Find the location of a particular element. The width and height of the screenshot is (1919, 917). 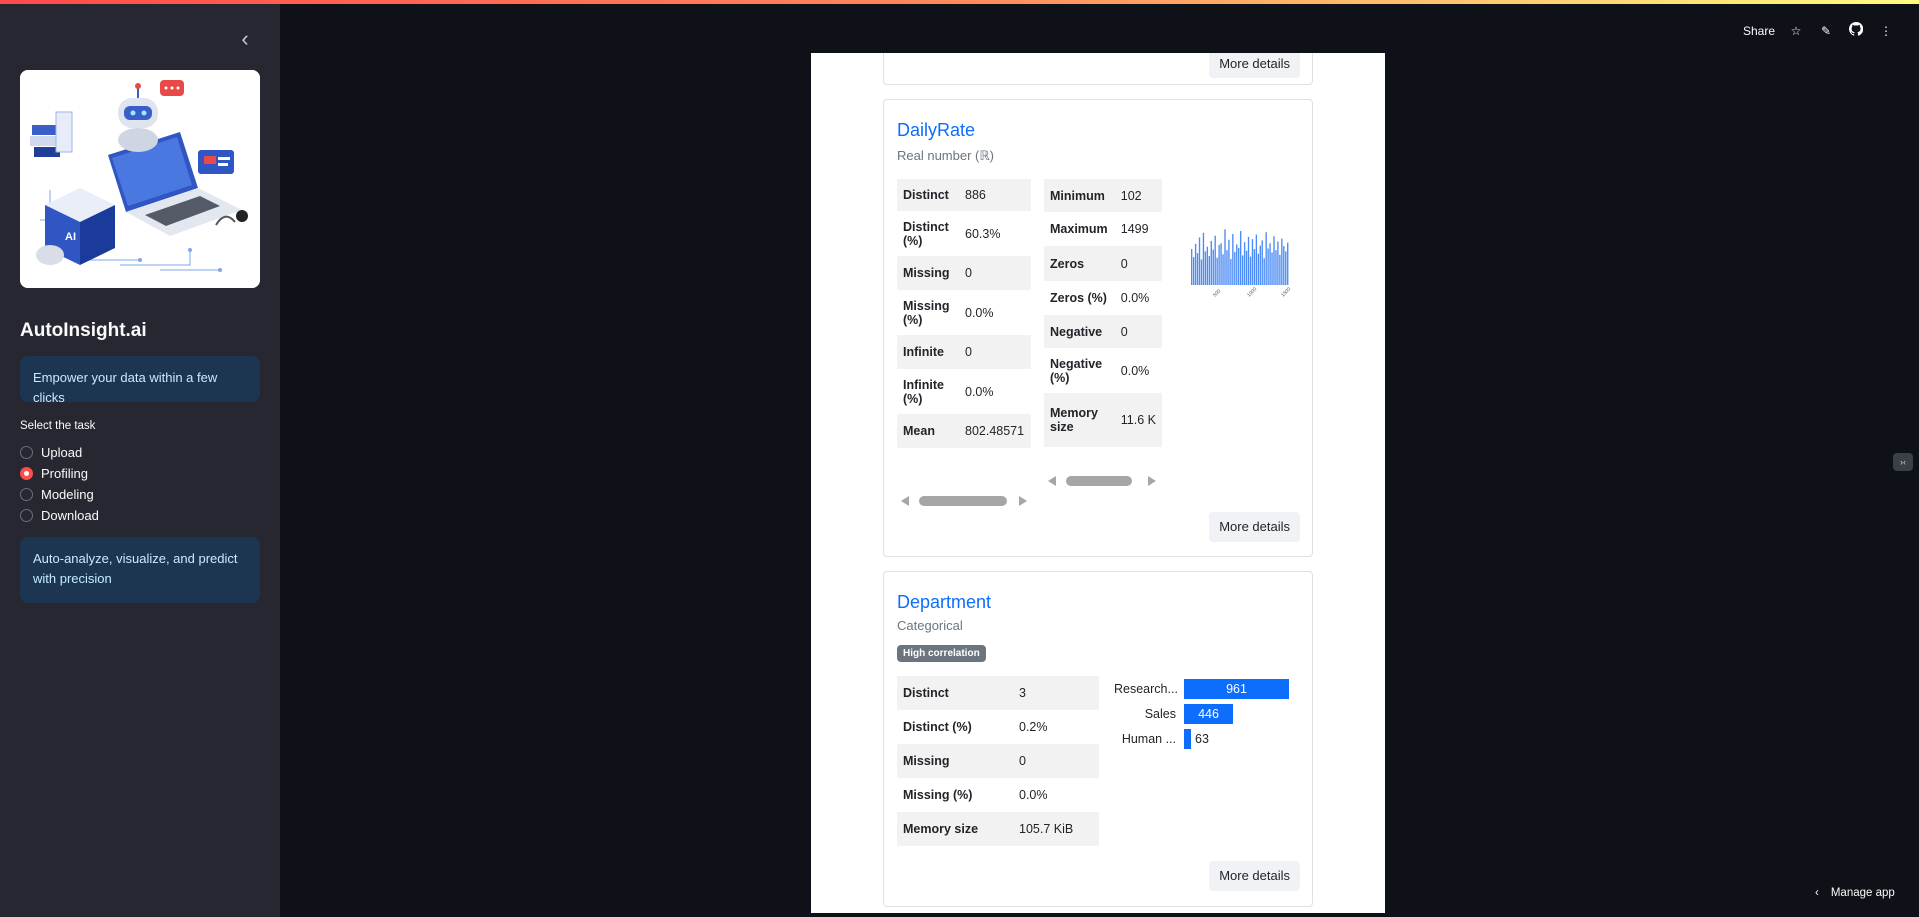

stat-key: Infinite (%) is located at coordinates (923, 391).